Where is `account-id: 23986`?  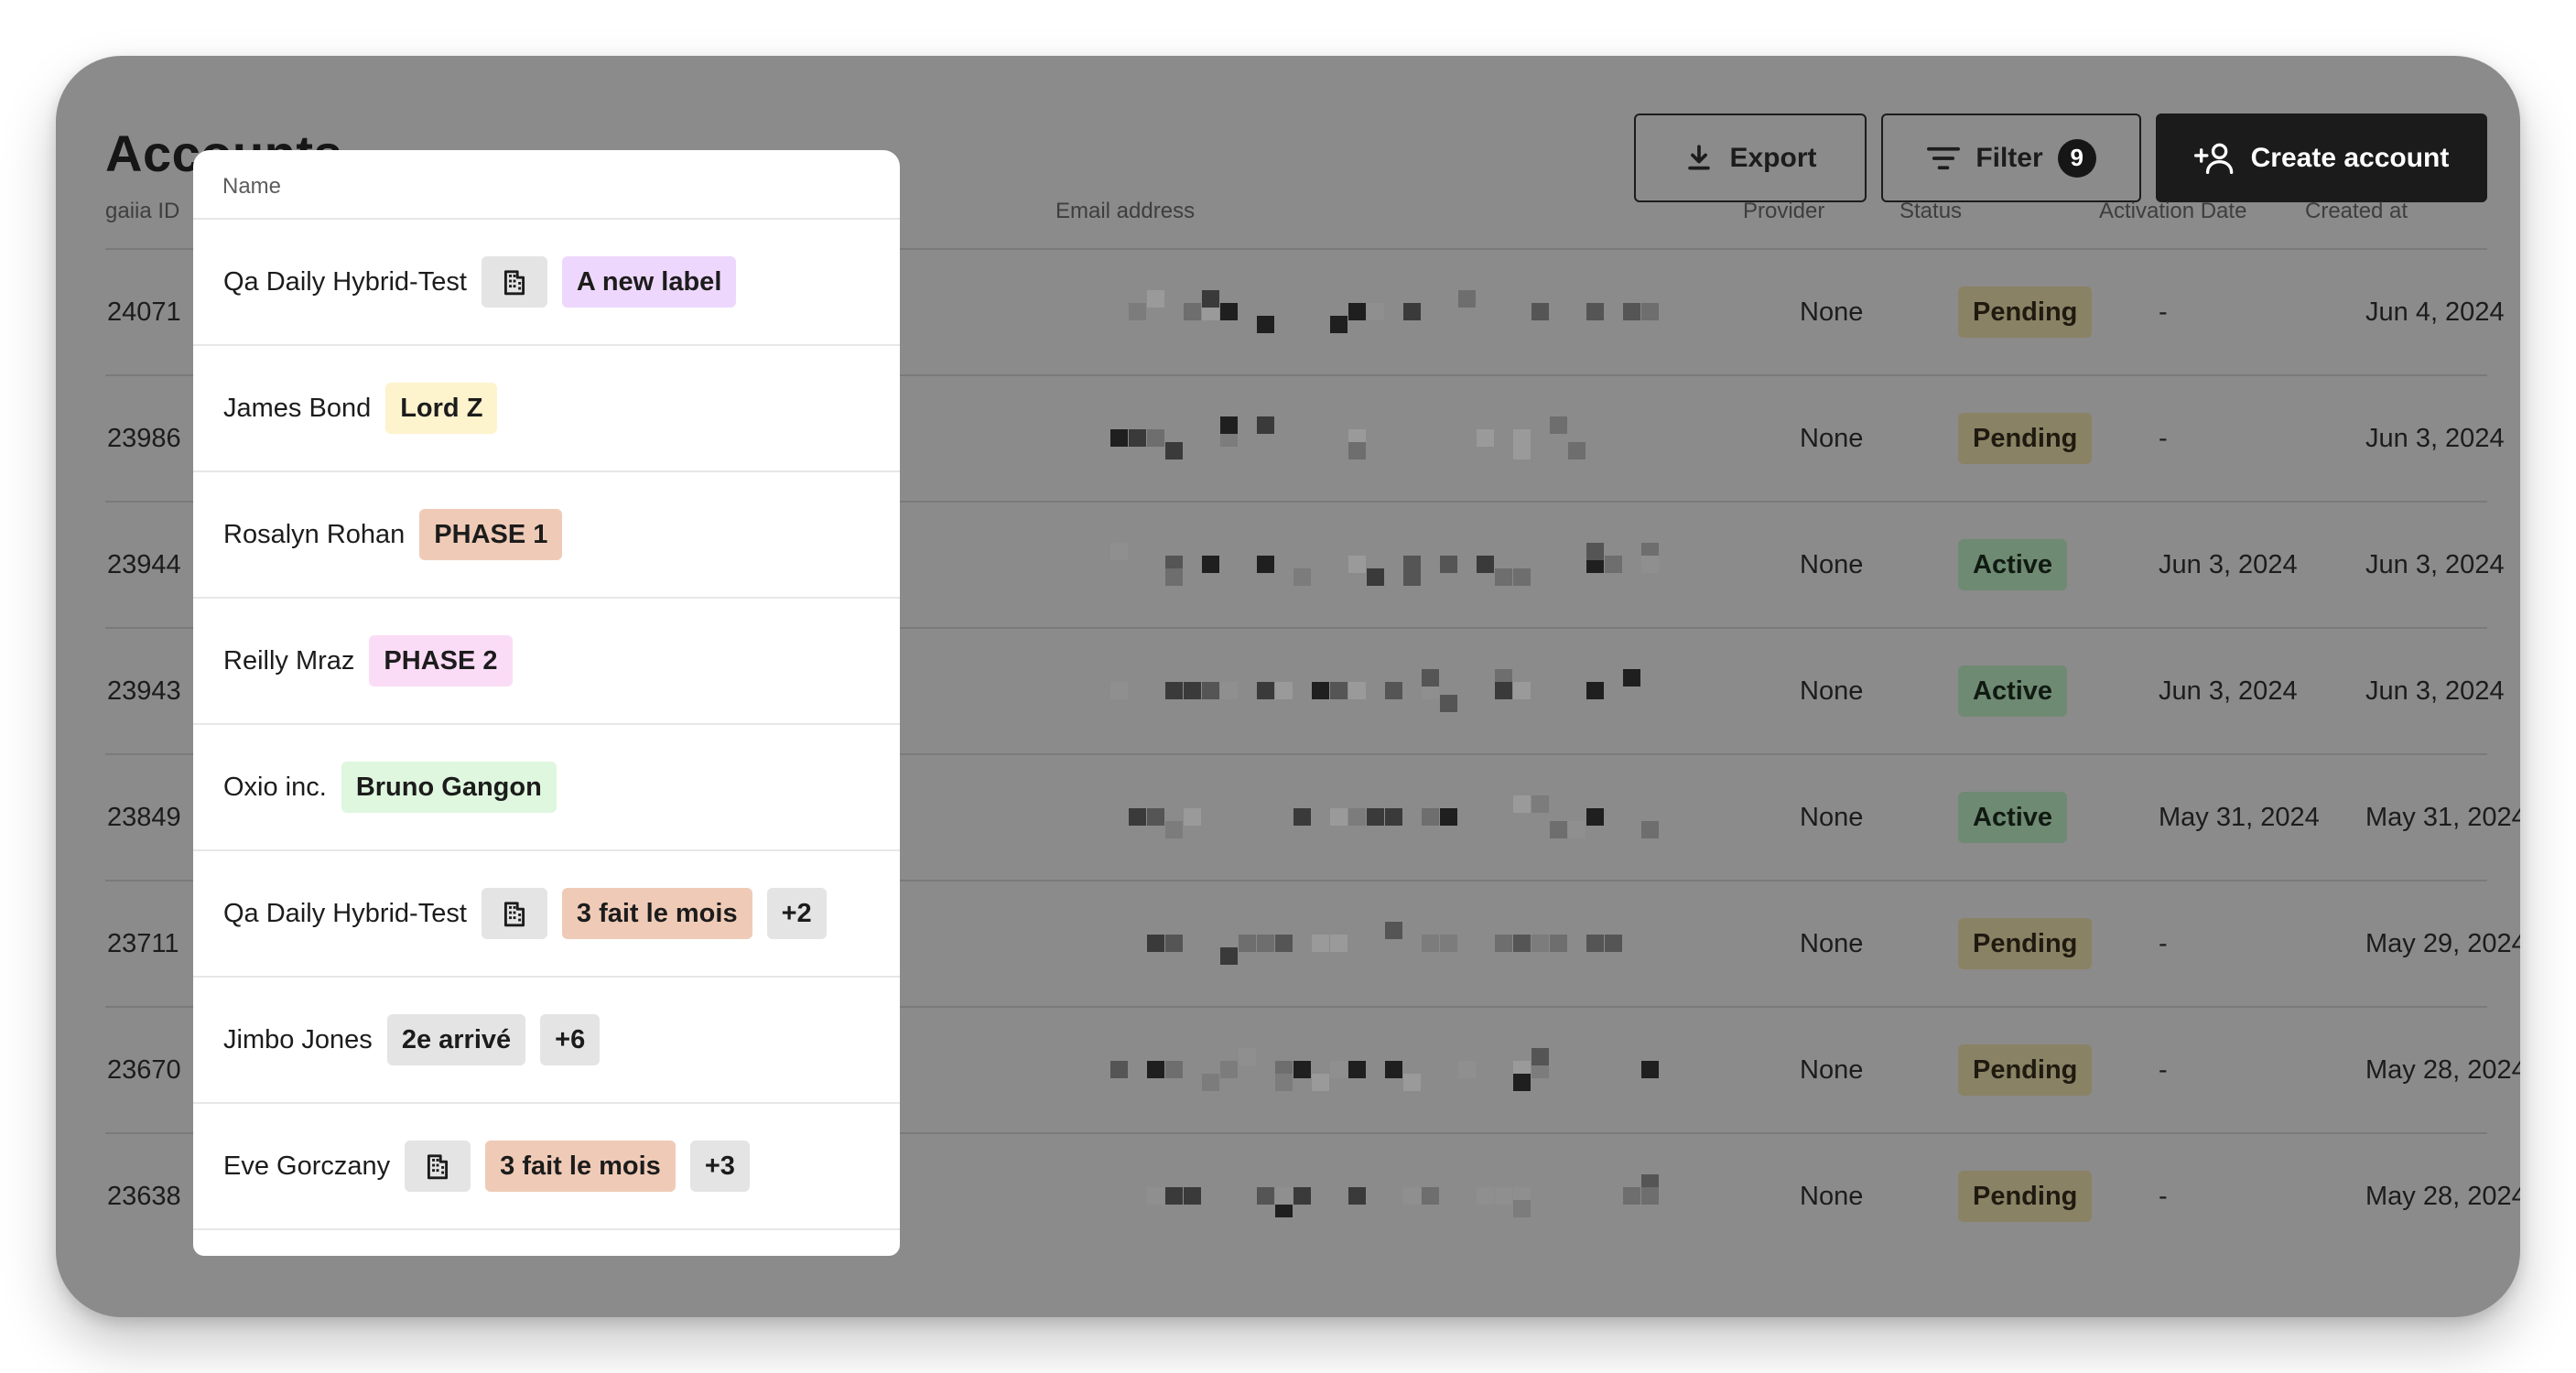
account-id: 23986 is located at coordinates (144, 439).